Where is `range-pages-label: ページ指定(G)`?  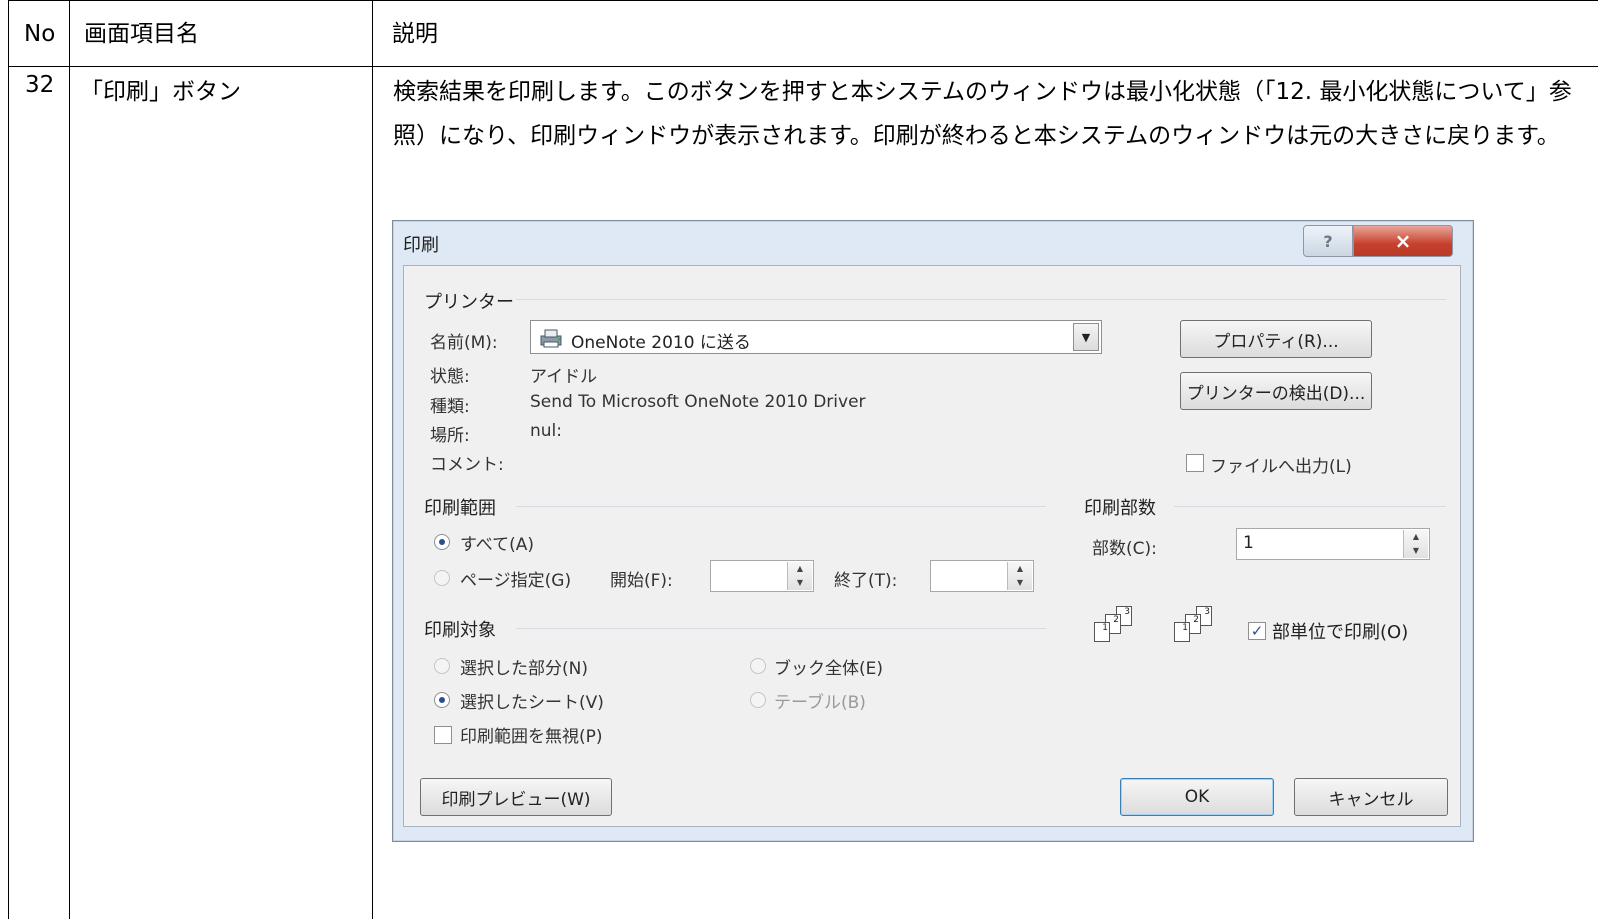 range-pages-label: ページ指定(G) is located at coordinates (516, 581).